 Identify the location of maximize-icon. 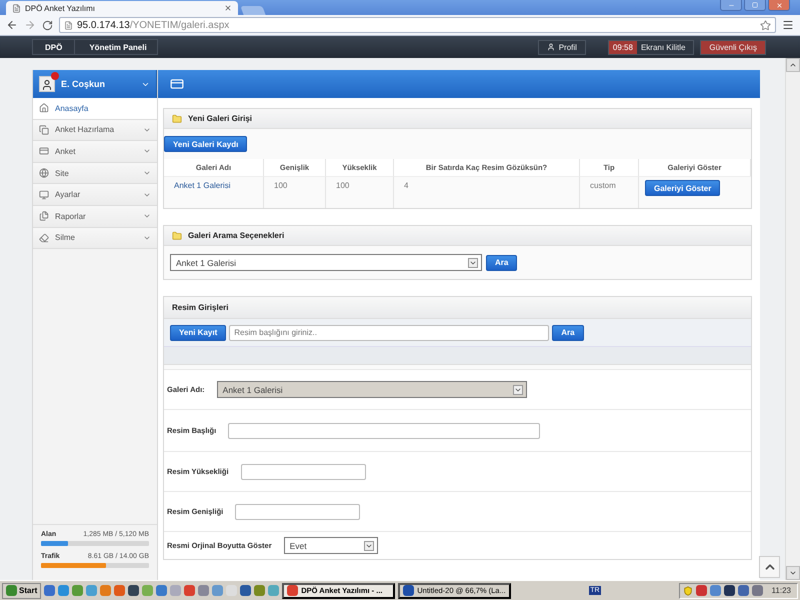
(755, 5).